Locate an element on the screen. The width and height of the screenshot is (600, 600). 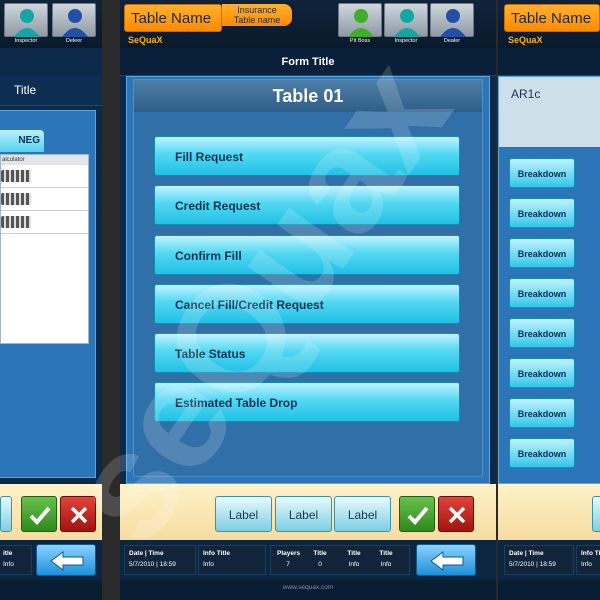
calculator-list: alculator is located at coordinates (44, 249).